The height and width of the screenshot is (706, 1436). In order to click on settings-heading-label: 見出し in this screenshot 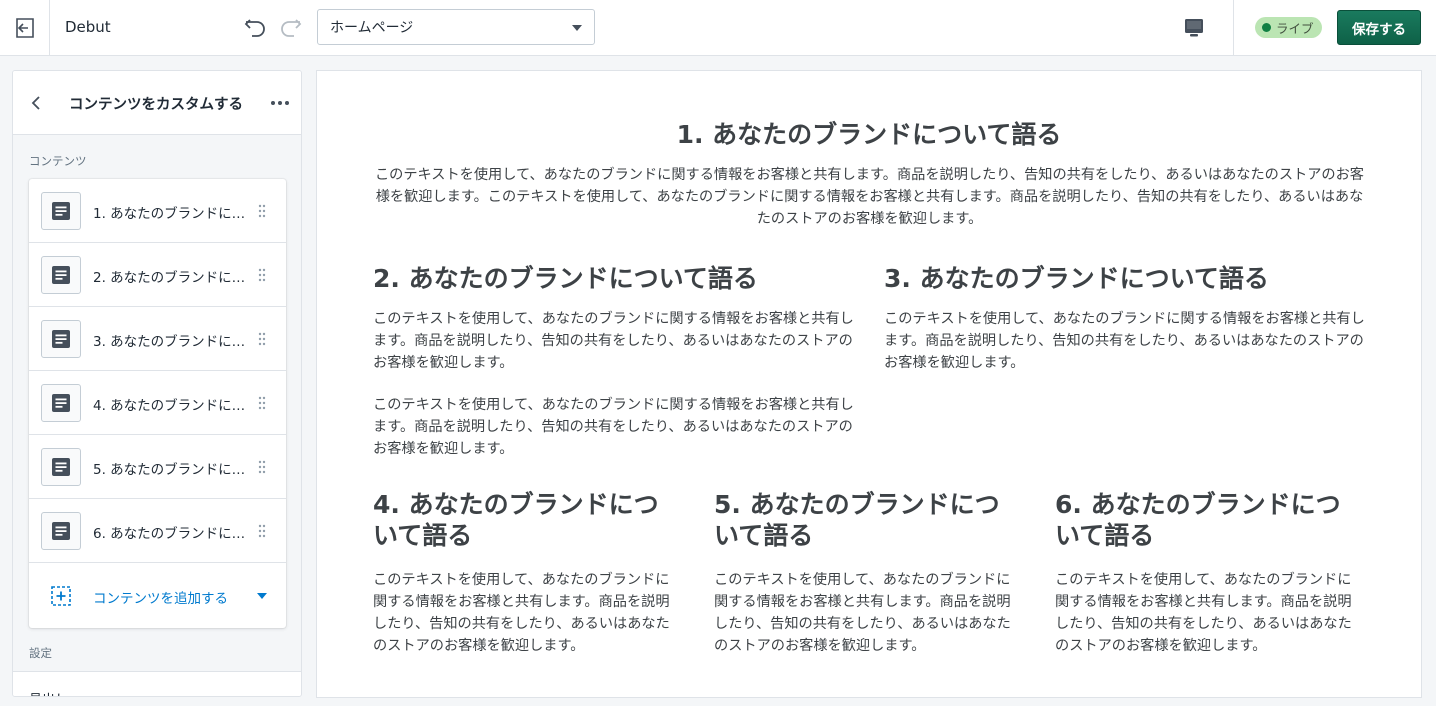, I will do `click(48, 692)`.